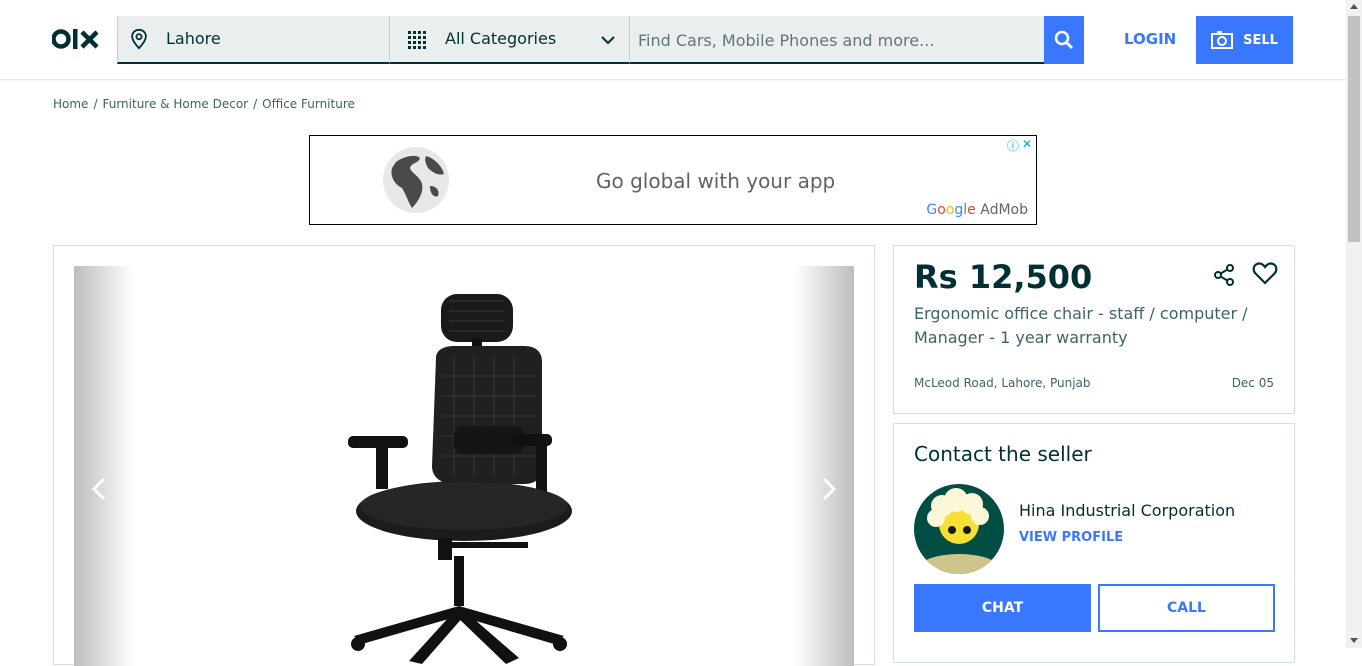  Describe the element at coordinates (1002, 608) in the screenshot. I see `chat-button: CHAT` at that location.